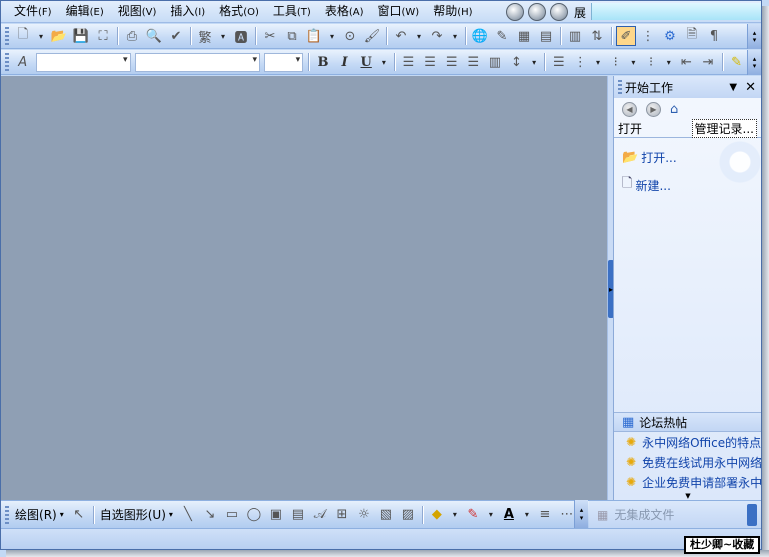 This screenshot has height=557, width=769. Describe the element at coordinates (33, 12) in the screenshot. I see `menu-file: 文件(F)` at that location.